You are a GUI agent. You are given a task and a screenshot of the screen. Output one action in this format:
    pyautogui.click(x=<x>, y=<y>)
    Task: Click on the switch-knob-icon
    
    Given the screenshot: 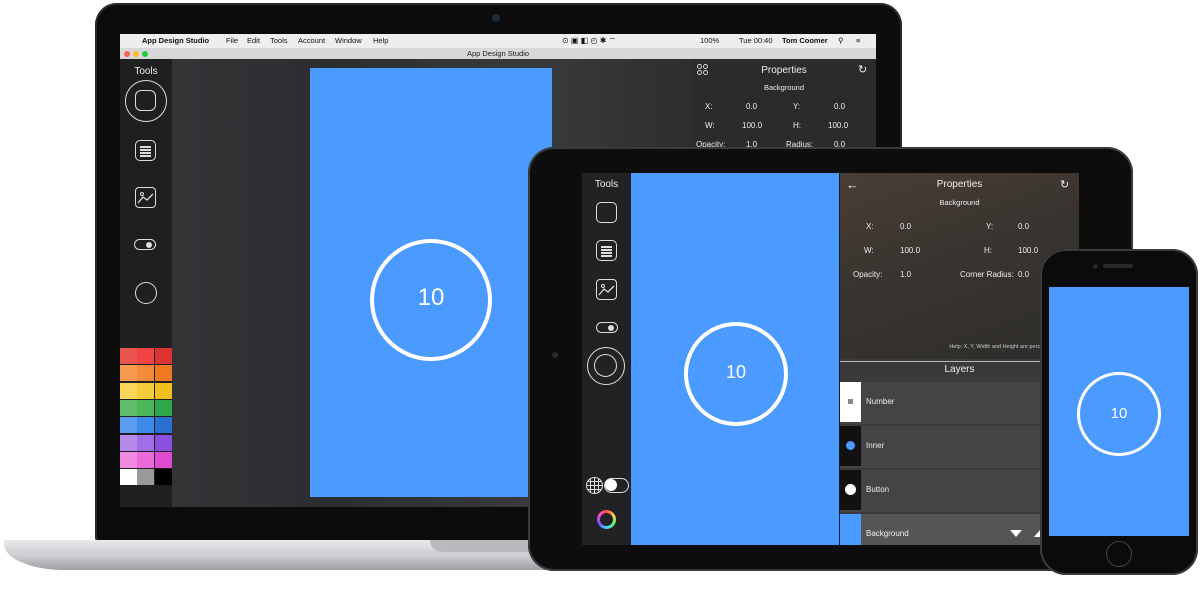 What is the action you would take?
    pyautogui.click(x=611, y=327)
    